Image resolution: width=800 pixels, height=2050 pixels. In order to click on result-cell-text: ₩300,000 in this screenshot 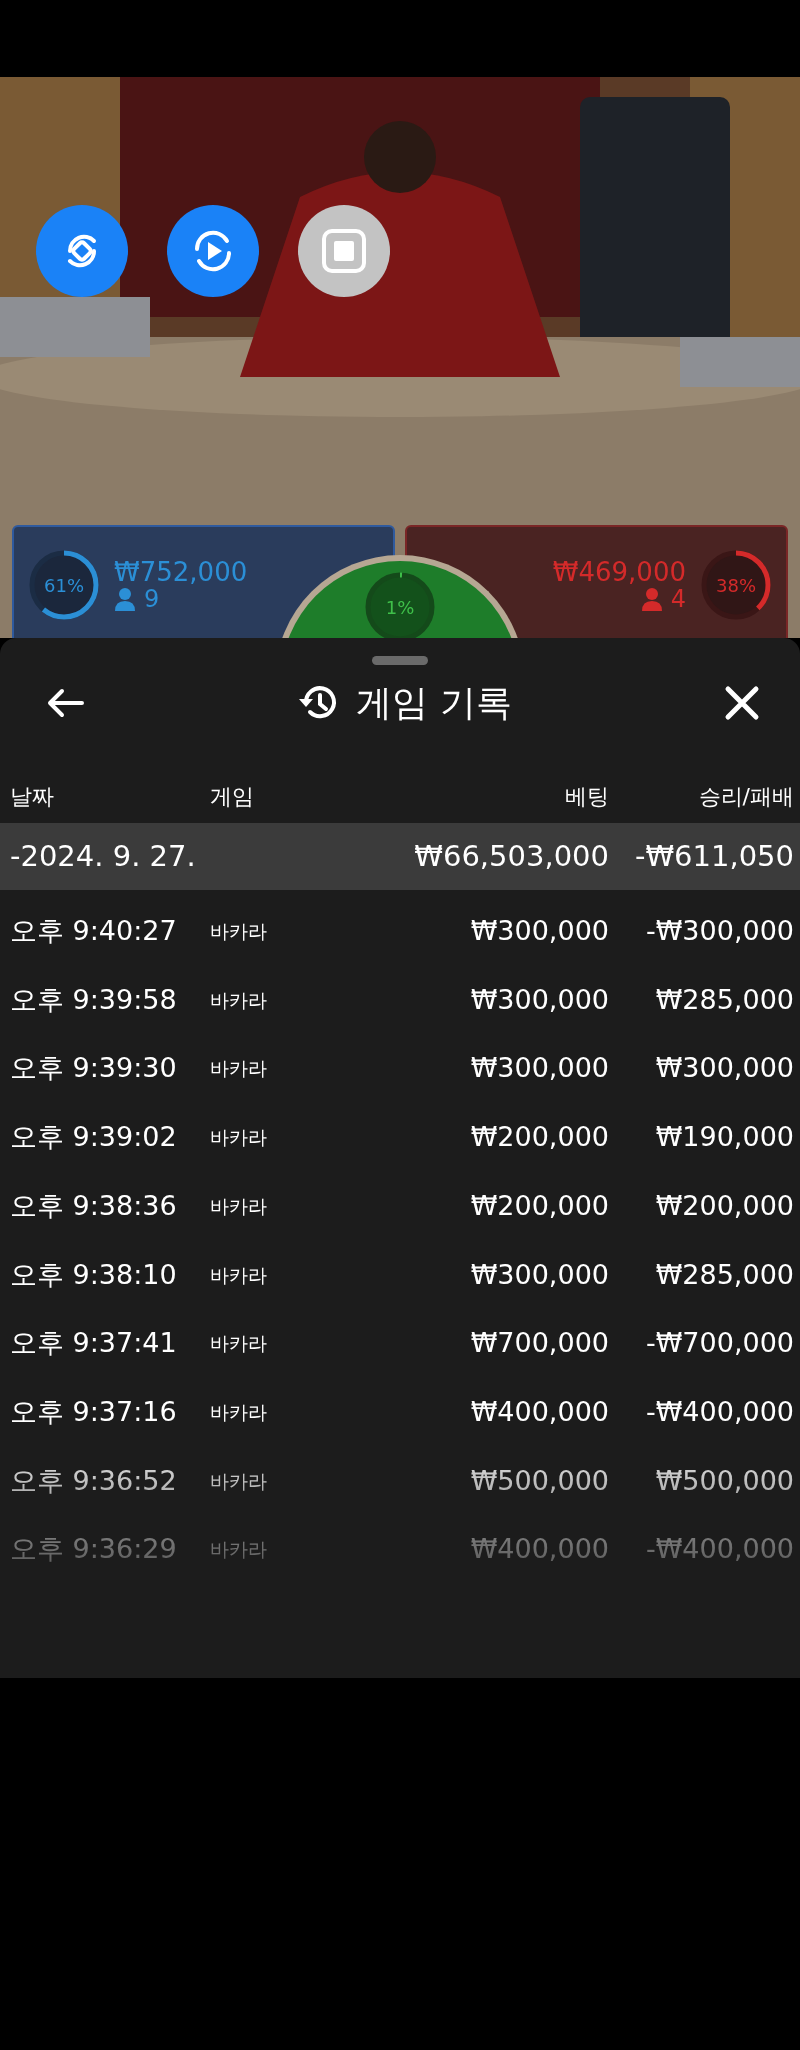, I will do `click(724, 1068)`.